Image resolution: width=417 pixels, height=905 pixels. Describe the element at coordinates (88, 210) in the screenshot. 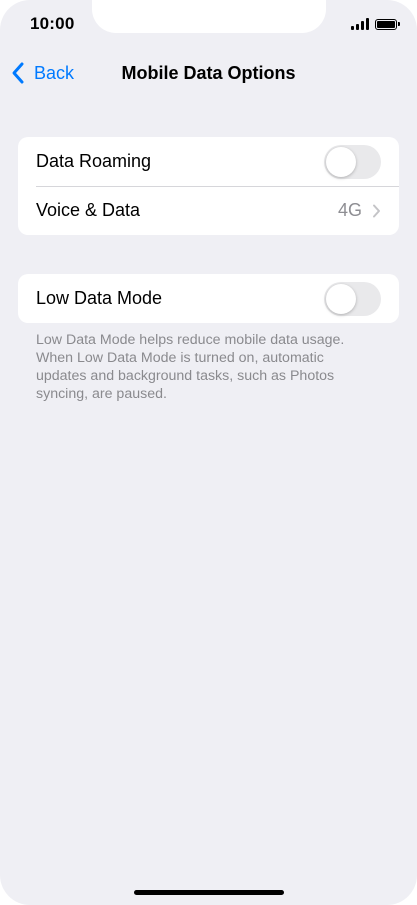

I see `voice-data-label: Voice & Data` at that location.